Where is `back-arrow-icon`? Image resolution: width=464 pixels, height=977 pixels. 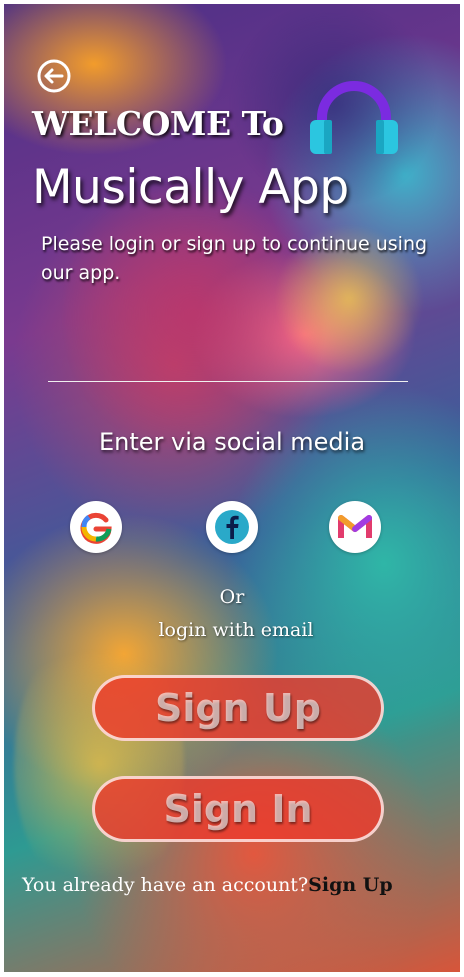
back-arrow-icon is located at coordinates (54, 76).